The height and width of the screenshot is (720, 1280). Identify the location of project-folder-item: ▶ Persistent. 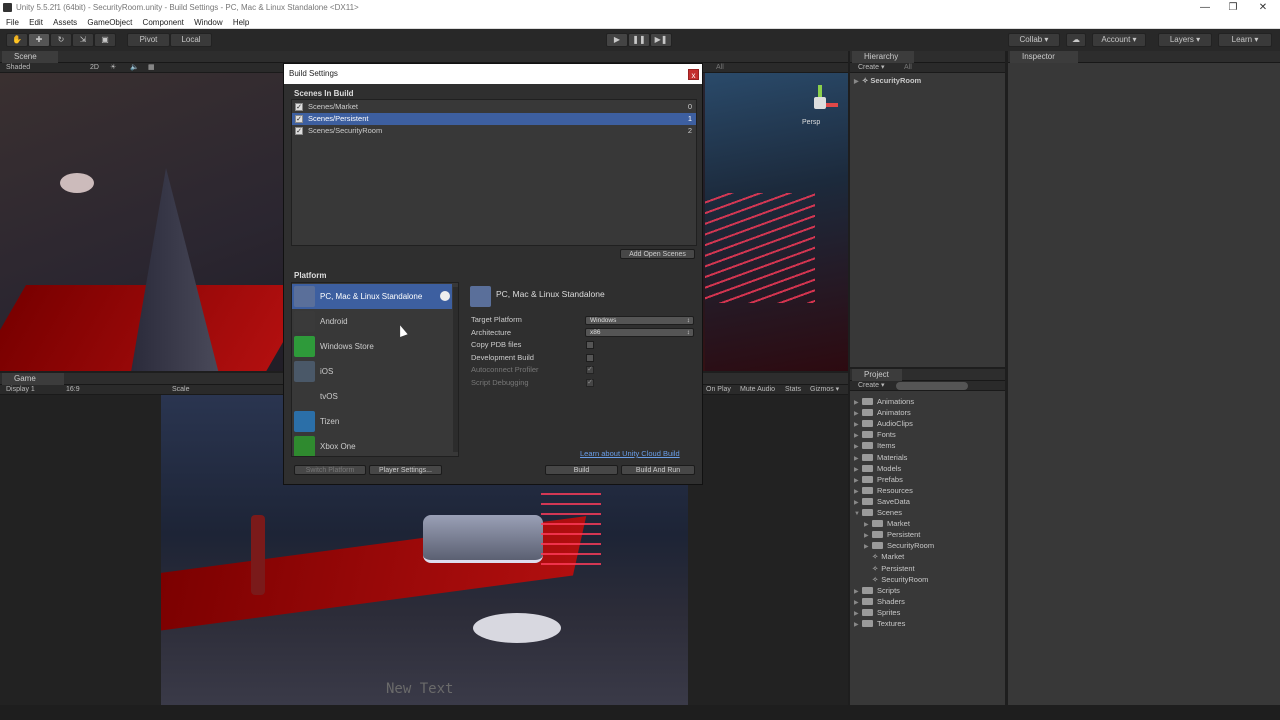
(892, 534).